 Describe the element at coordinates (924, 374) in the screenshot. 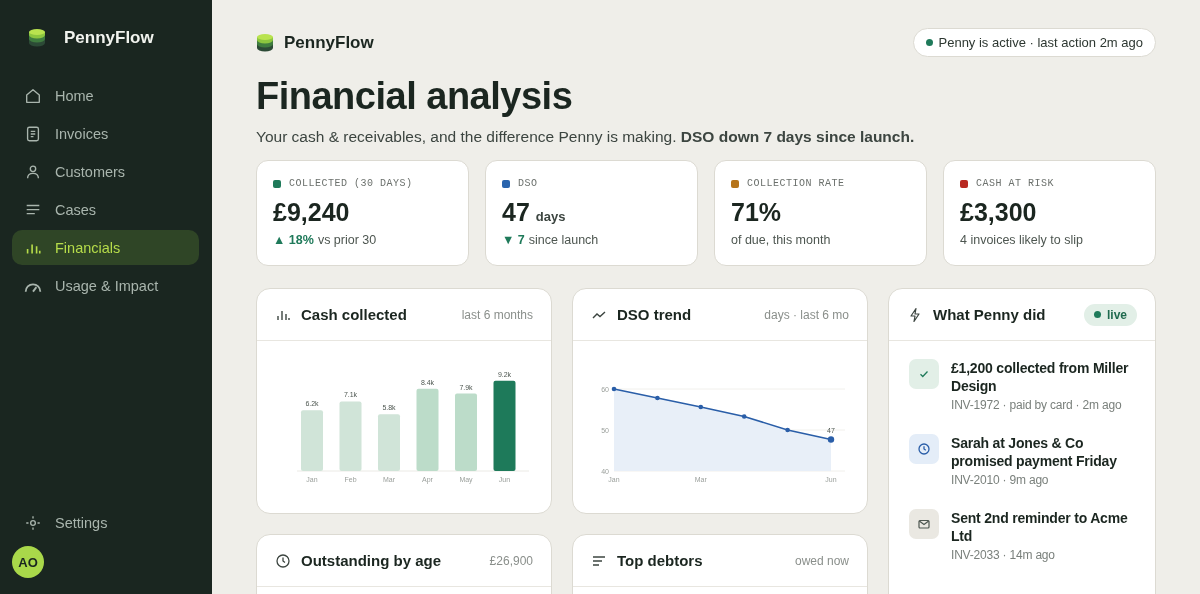

I see `check-icon` at that location.